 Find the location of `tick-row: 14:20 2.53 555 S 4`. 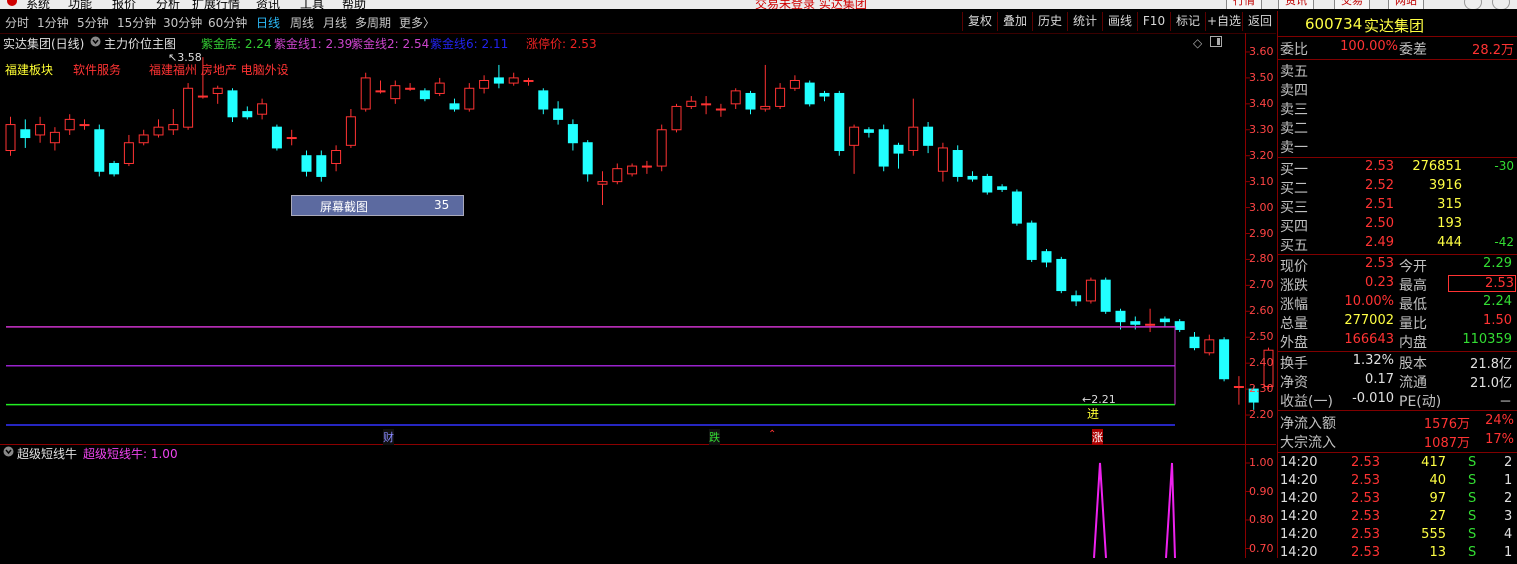

tick-row: 14:20 2.53 555 S 4 is located at coordinates (1397, 536).